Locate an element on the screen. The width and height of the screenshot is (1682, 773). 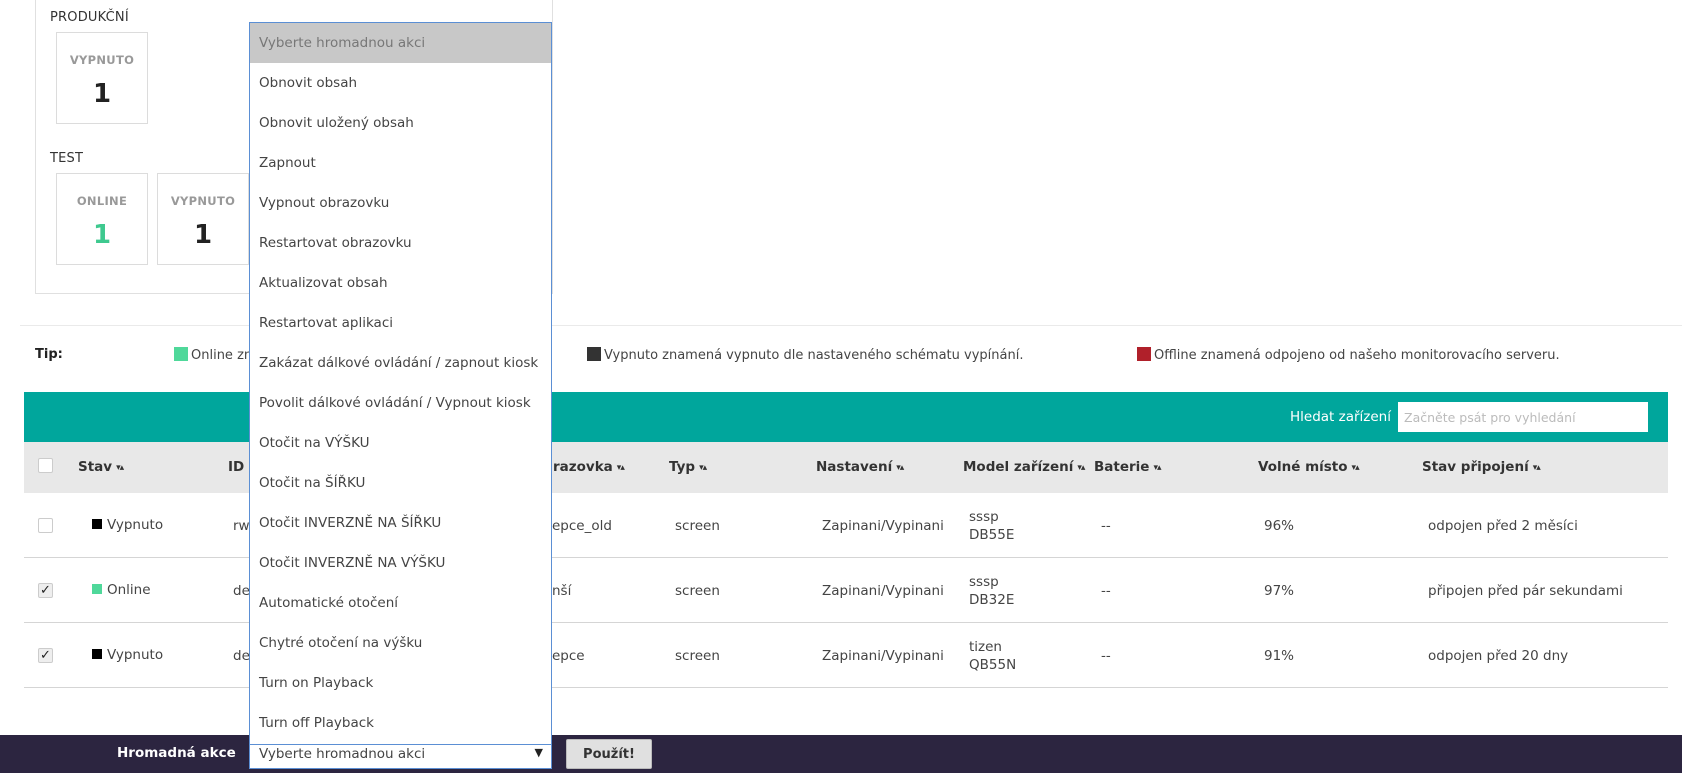
legend-text: Online zn is located at coordinates (222, 355).